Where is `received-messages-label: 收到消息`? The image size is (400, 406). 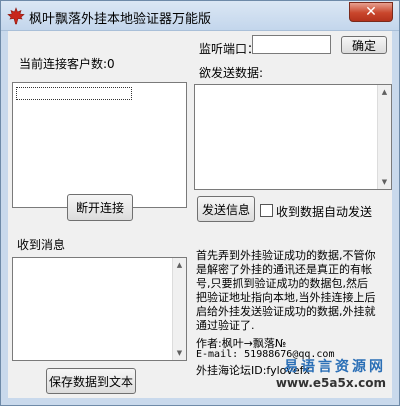
received-messages-label: 收到消息 is located at coordinates (41, 245).